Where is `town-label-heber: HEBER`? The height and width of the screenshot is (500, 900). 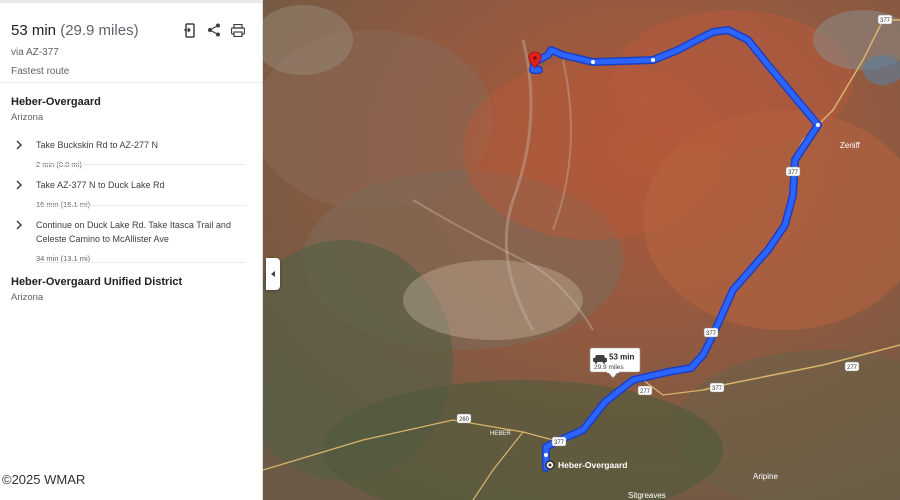 town-label-heber: HEBER is located at coordinates (500, 434).